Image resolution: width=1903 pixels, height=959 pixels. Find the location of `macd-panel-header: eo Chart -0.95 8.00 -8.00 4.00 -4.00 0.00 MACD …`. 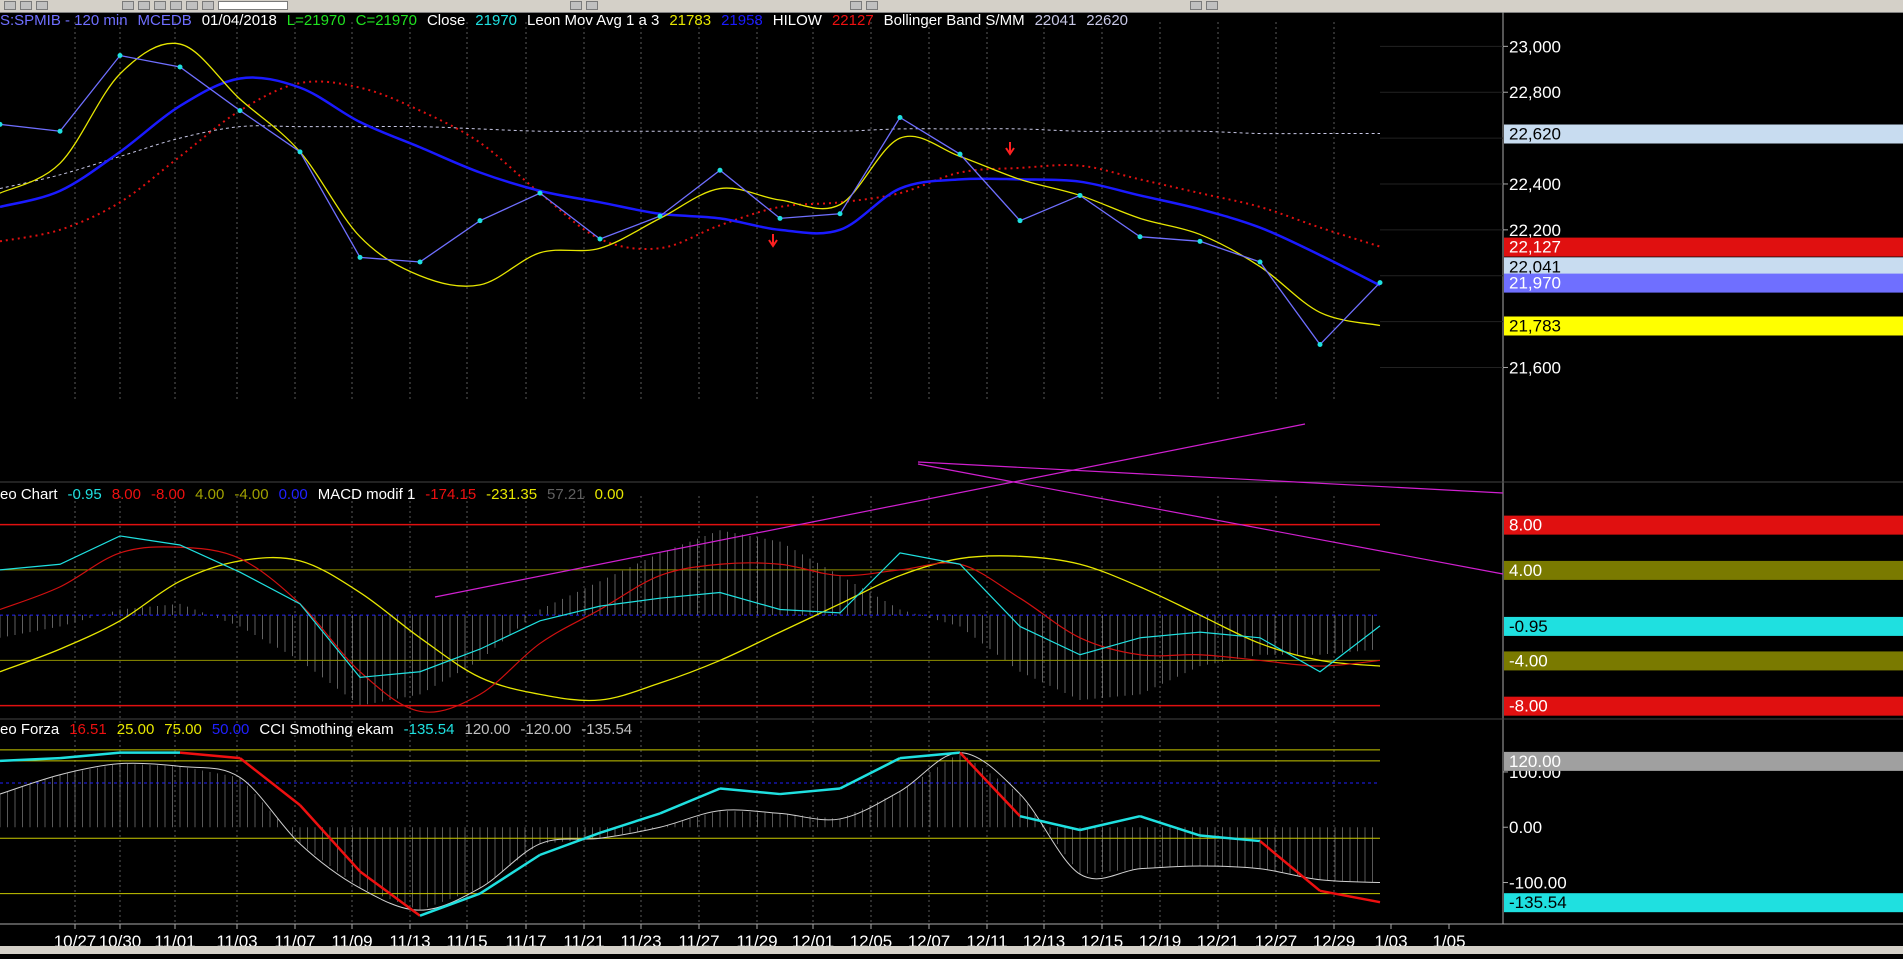

macd-panel-header: eo Chart -0.95 8.00 -8.00 4.00 -4.00 0.00 MACD … is located at coordinates (317, 494).